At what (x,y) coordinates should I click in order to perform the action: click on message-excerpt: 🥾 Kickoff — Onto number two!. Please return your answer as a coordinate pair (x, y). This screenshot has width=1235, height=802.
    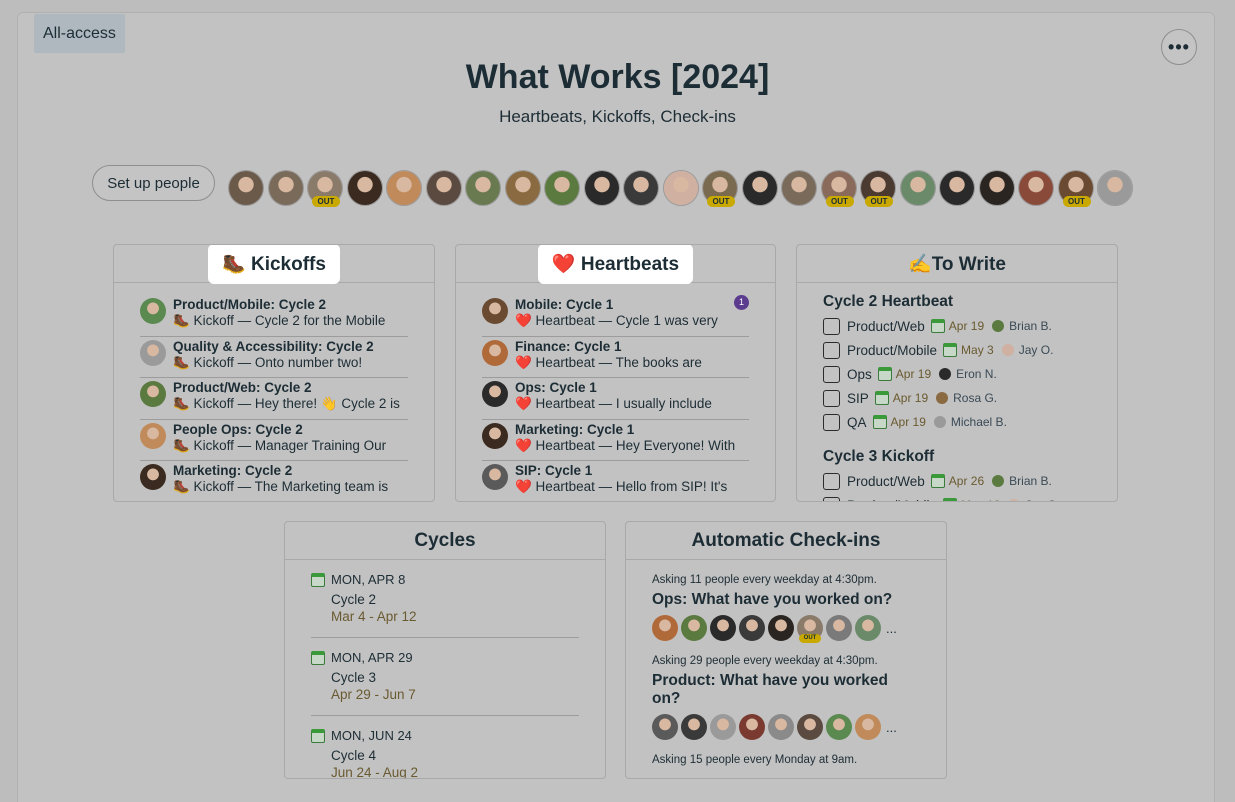
    Looking at the image, I should click on (268, 362).